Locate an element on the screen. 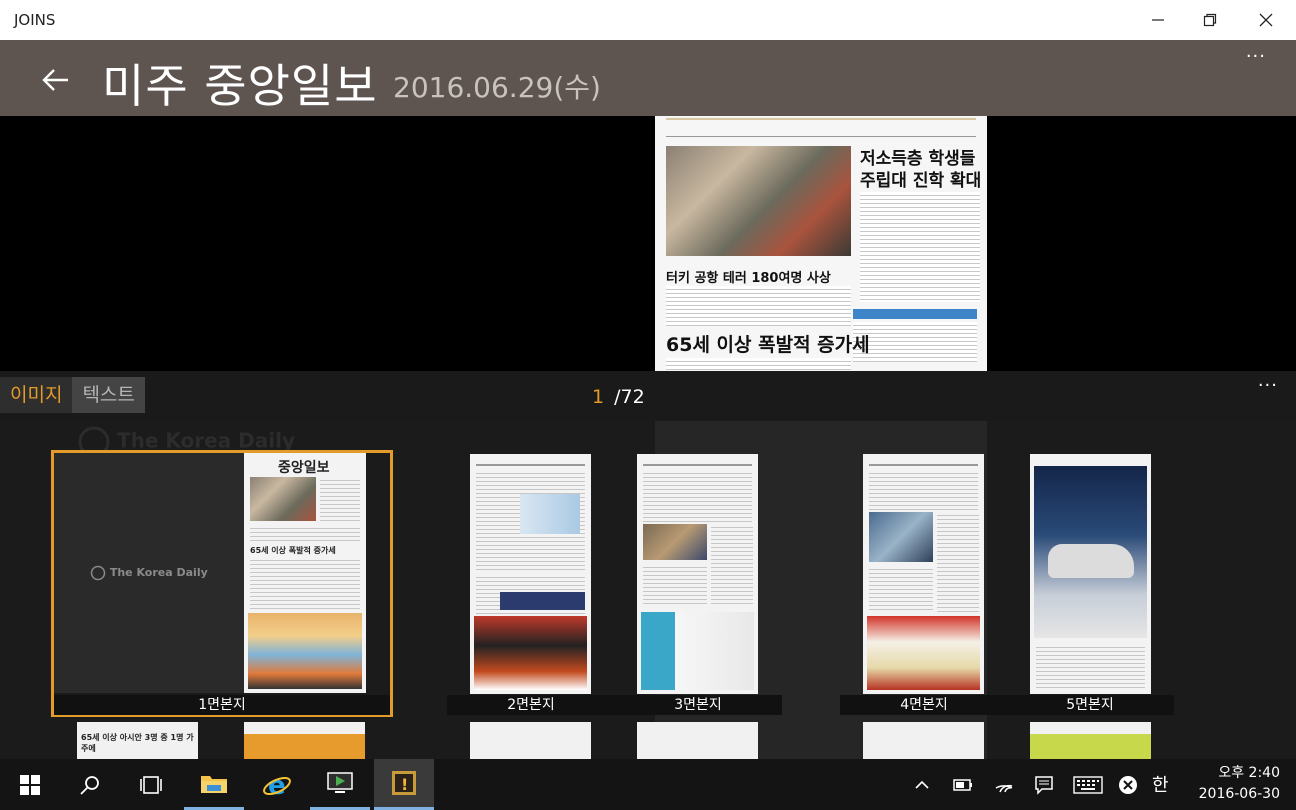 The height and width of the screenshot is (810, 1296). ime-cross-icon is located at coordinates (1128, 785).